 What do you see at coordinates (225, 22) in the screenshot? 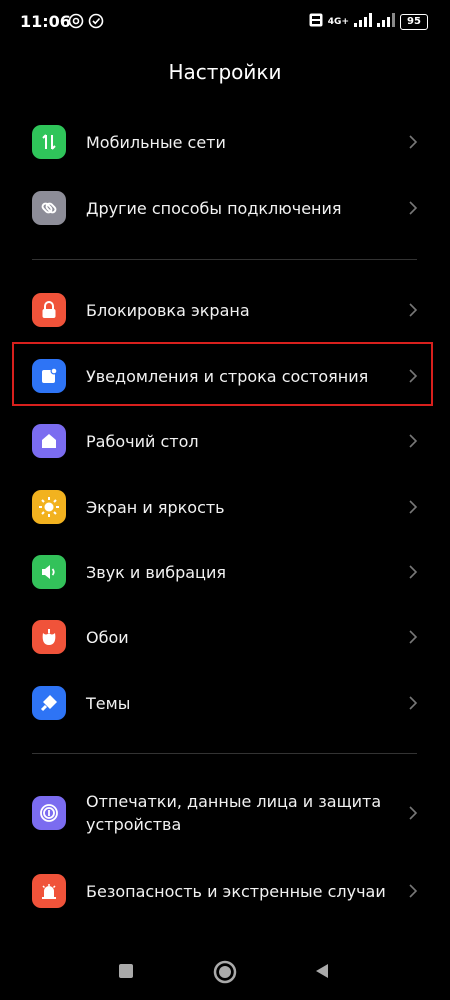
I see `status-bar: 11:06 4G+ 95` at bounding box center [225, 22].